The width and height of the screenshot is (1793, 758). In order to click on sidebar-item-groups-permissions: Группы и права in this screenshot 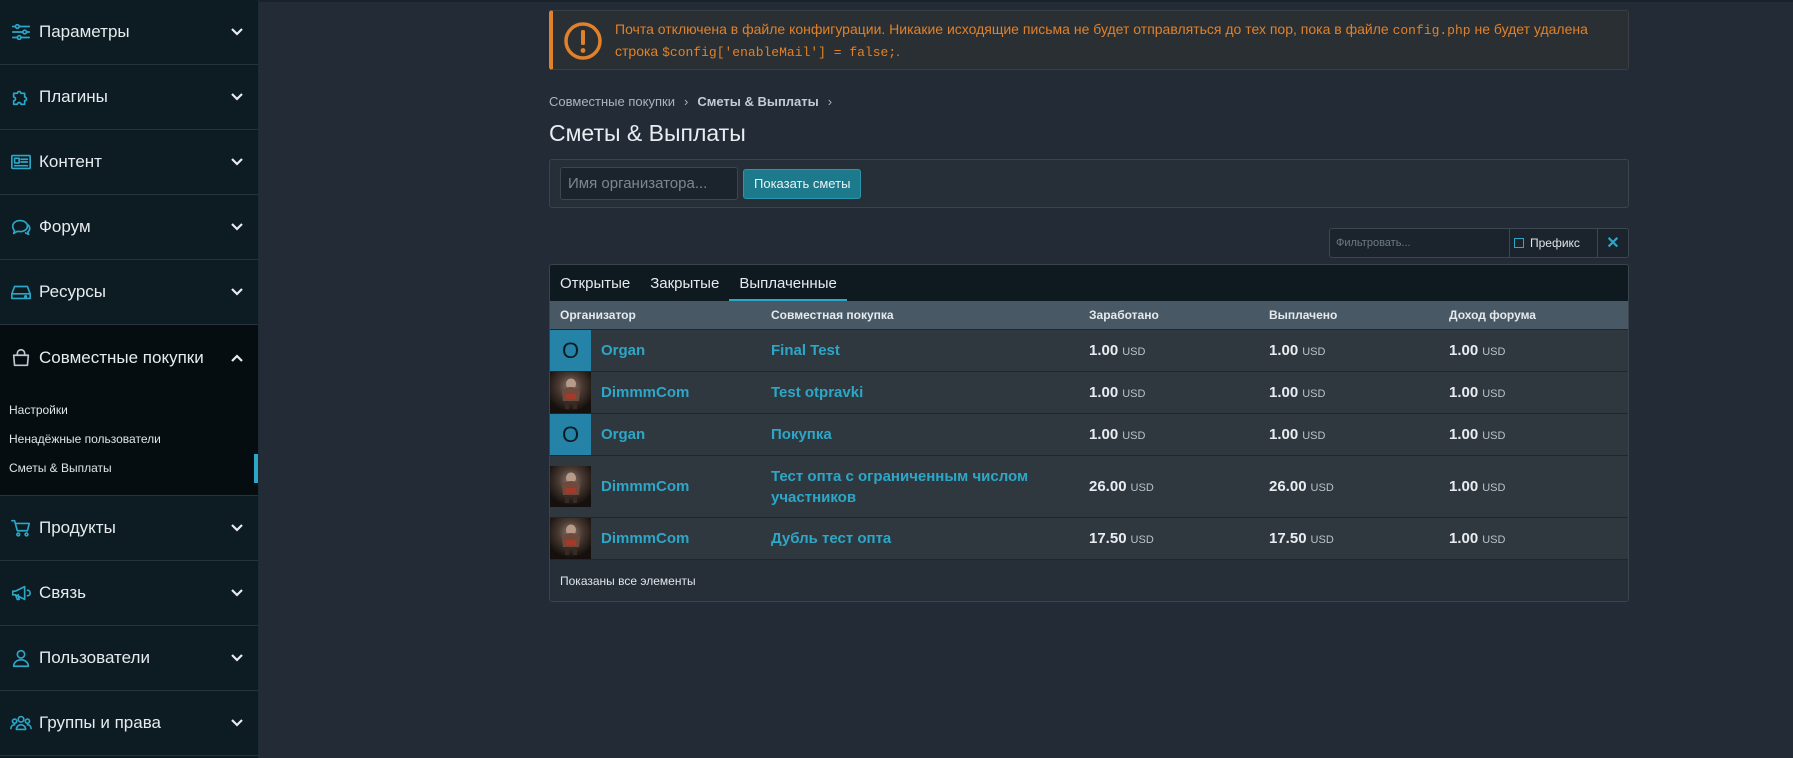, I will do `click(129, 723)`.